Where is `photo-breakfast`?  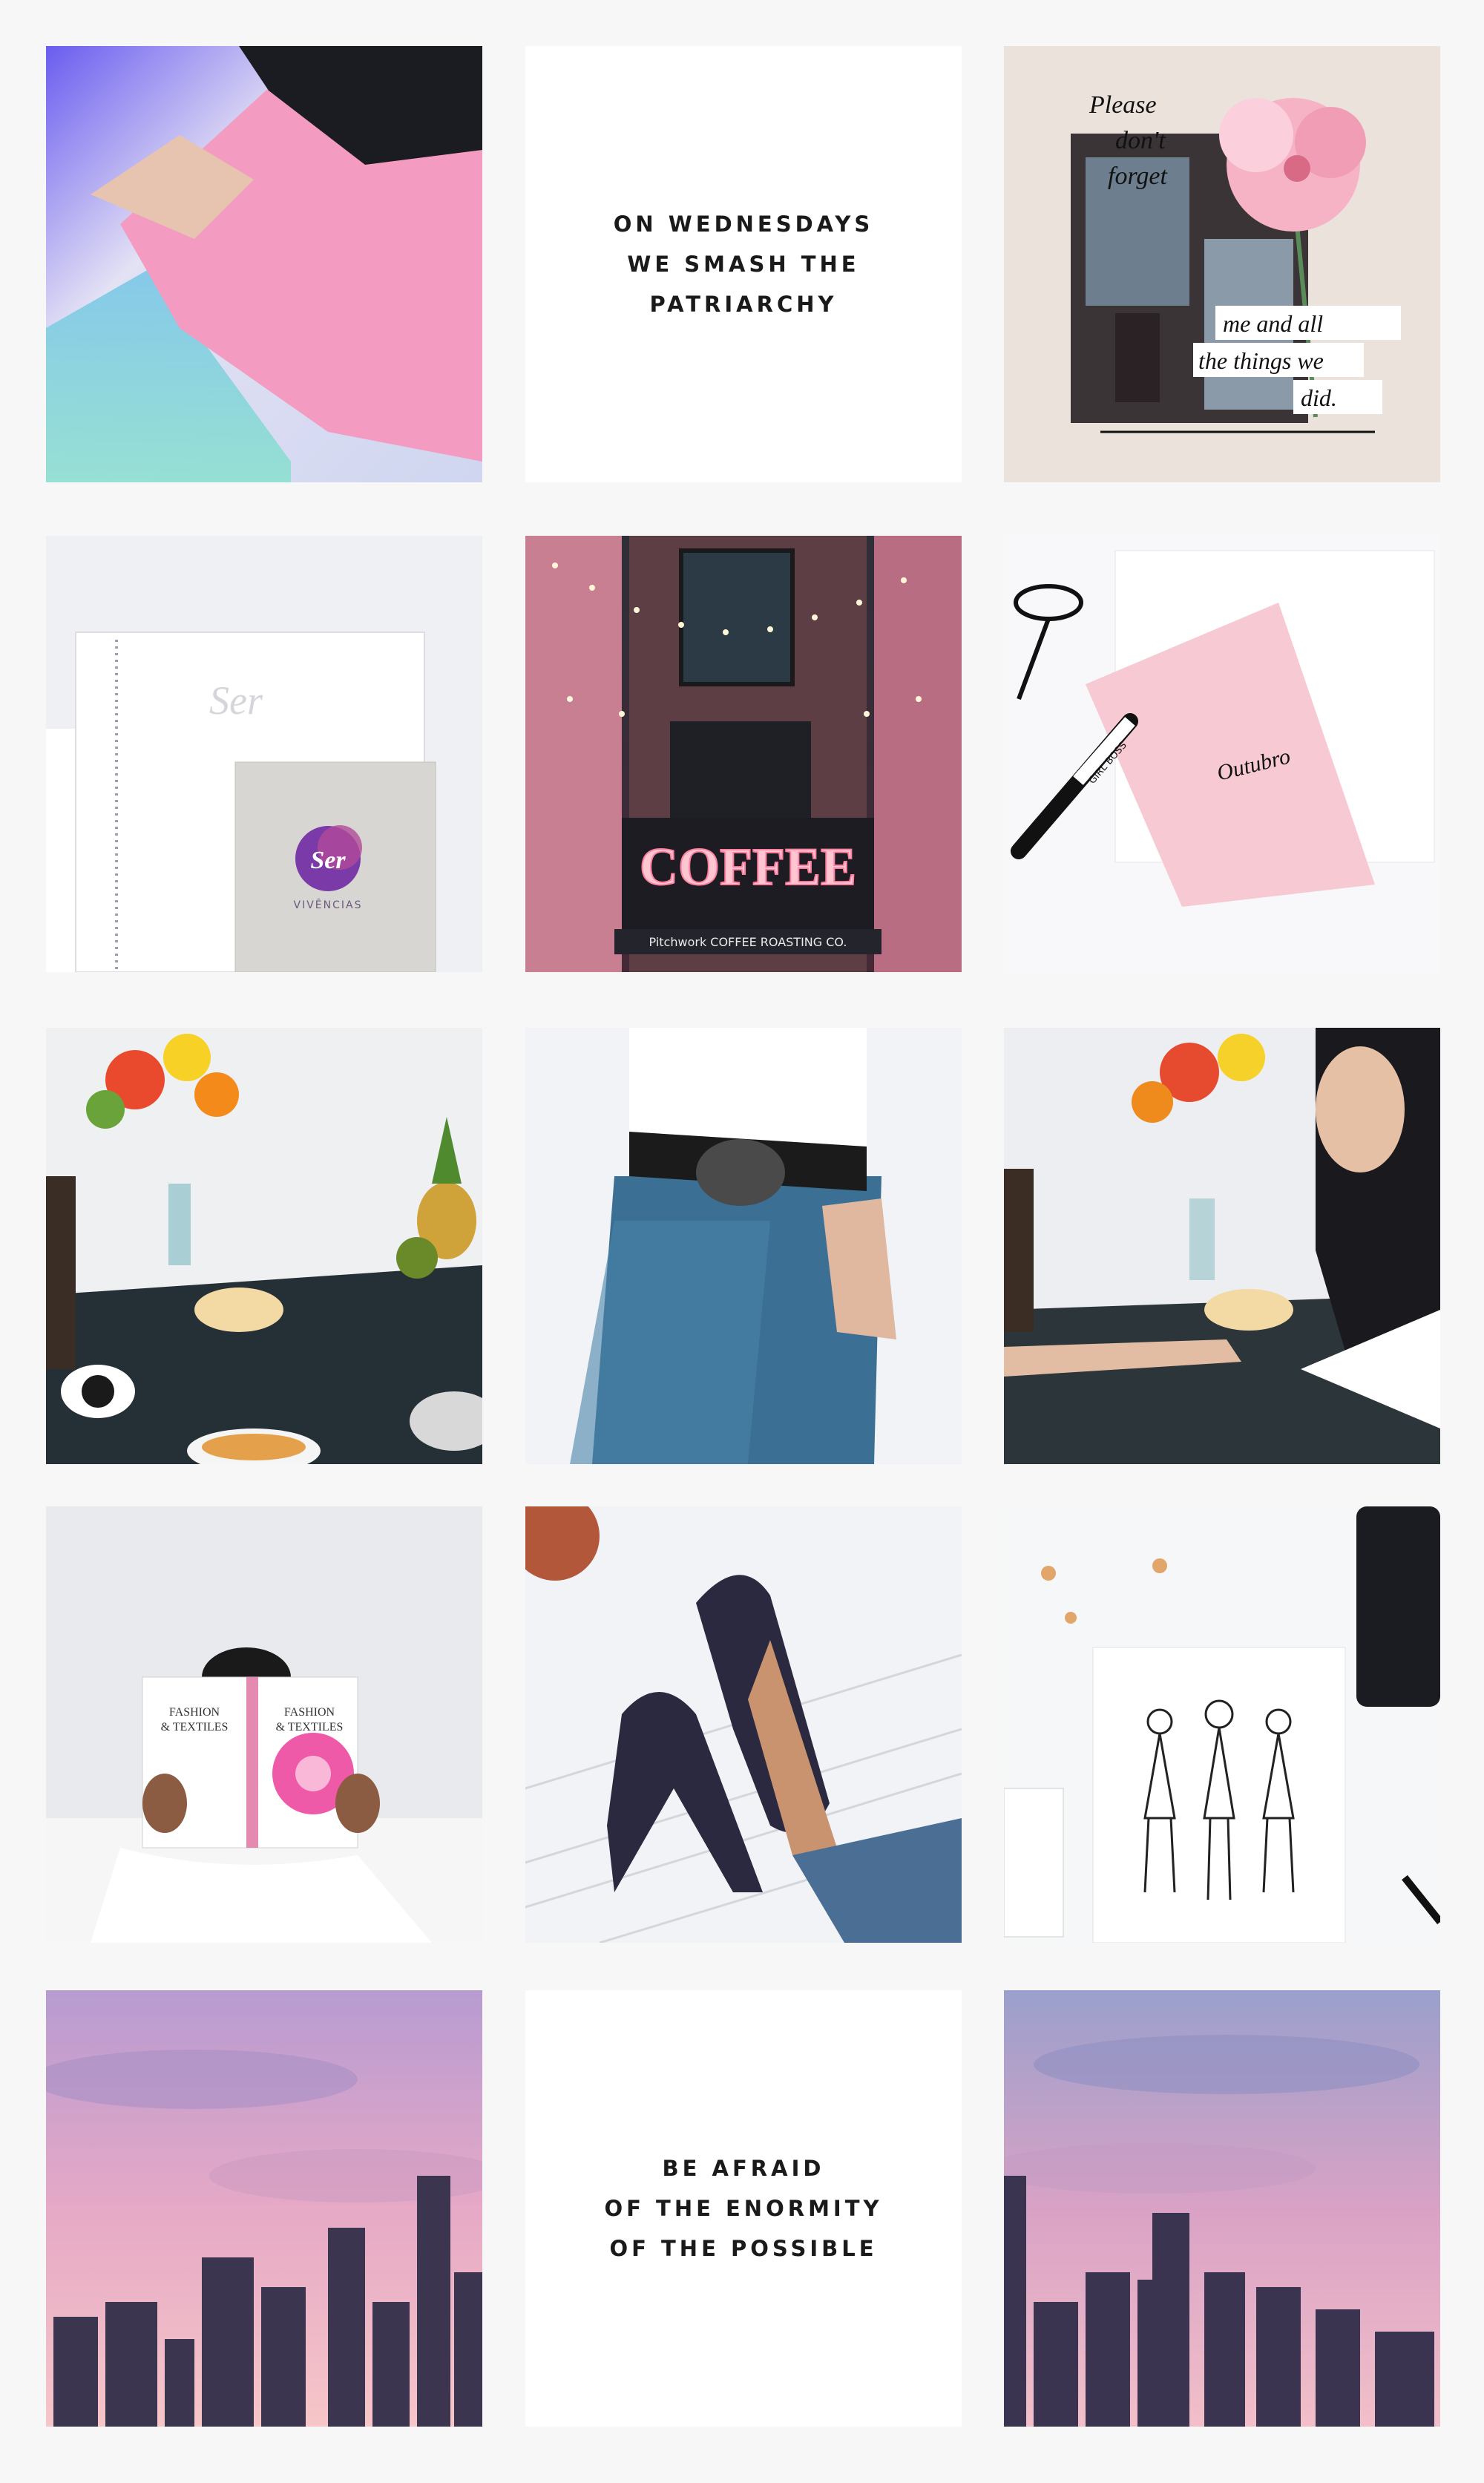
photo-breakfast is located at coordinates (264, 1246).